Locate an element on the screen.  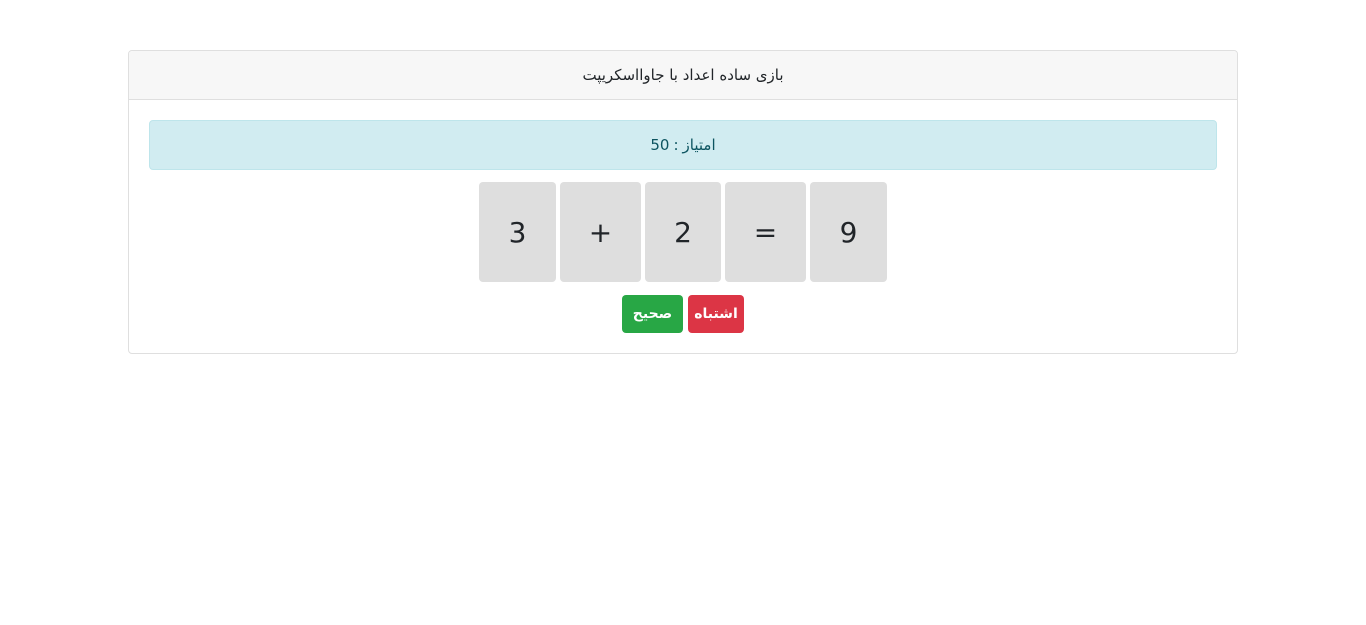
result-tile: 9 is located at coordinates (848, 232).